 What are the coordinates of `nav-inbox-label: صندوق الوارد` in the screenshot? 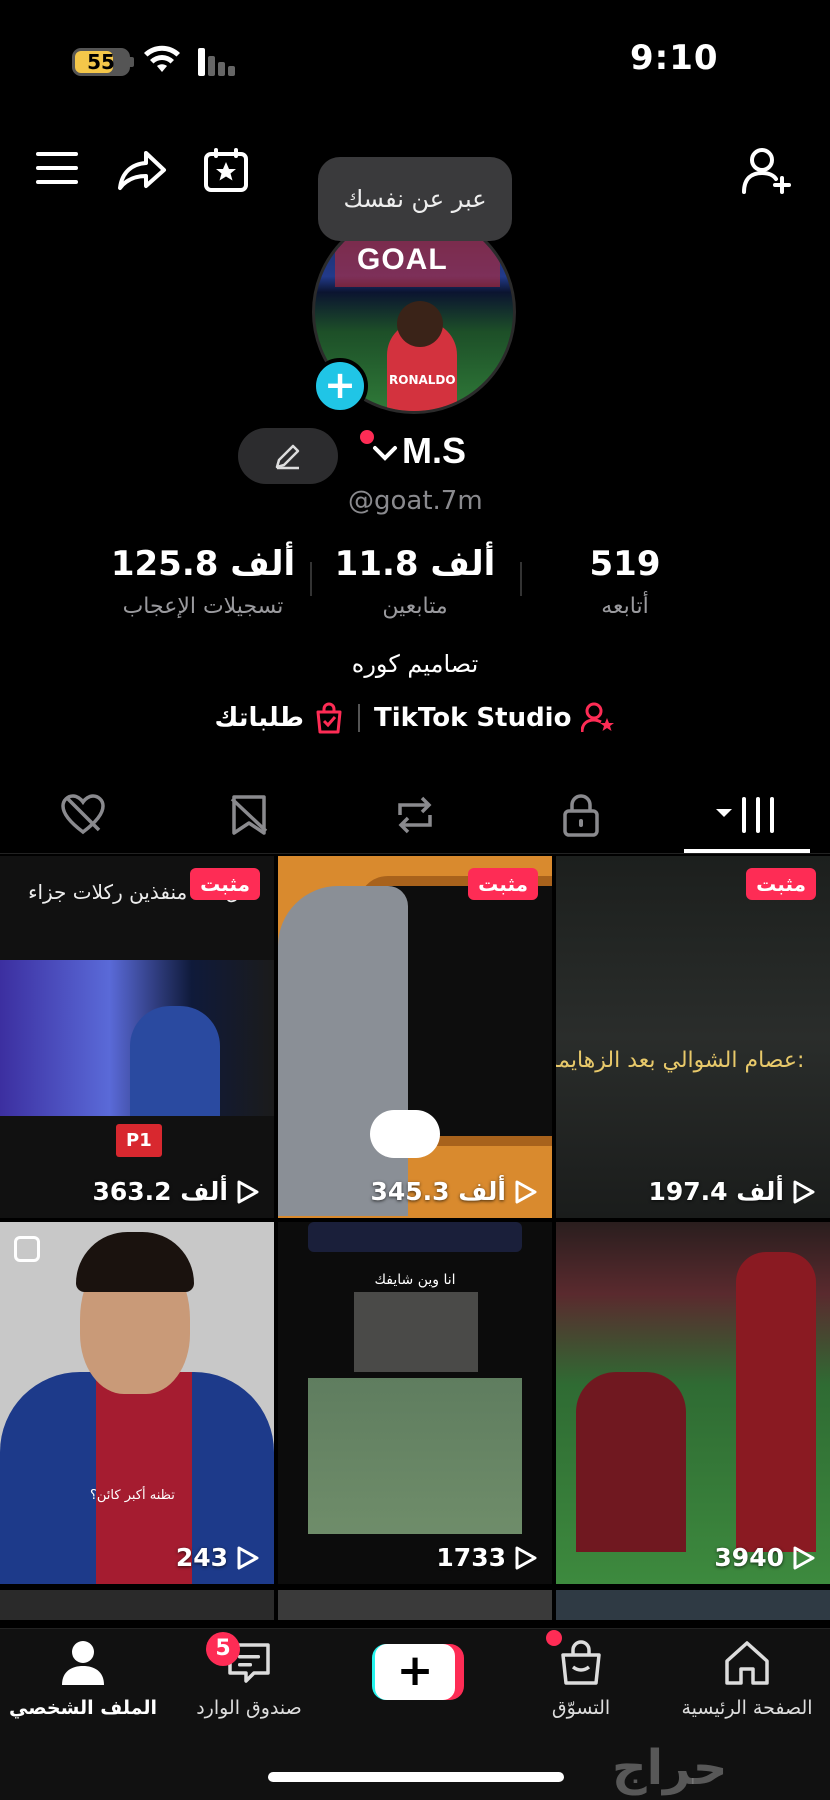 It's located at (249, 1708).